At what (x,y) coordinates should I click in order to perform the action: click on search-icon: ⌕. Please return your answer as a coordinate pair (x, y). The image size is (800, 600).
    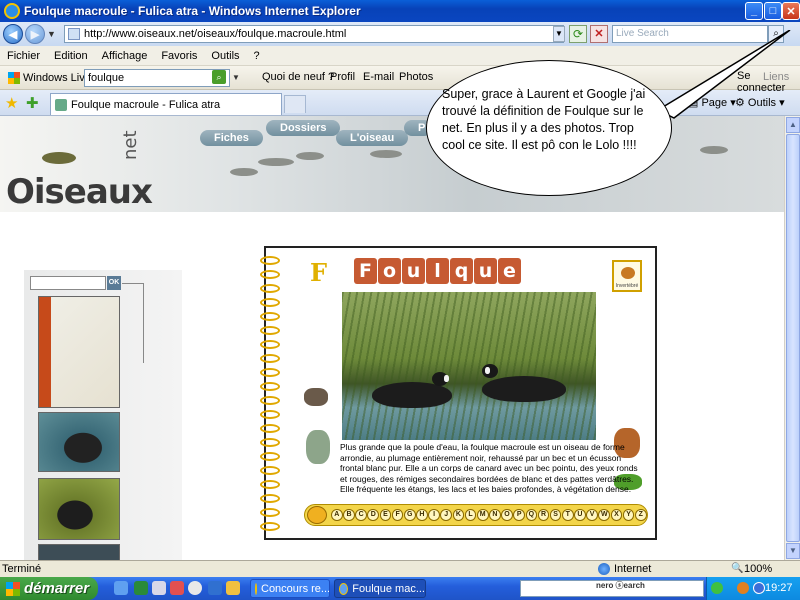
    Looking at the image, I should click on (219, 77).